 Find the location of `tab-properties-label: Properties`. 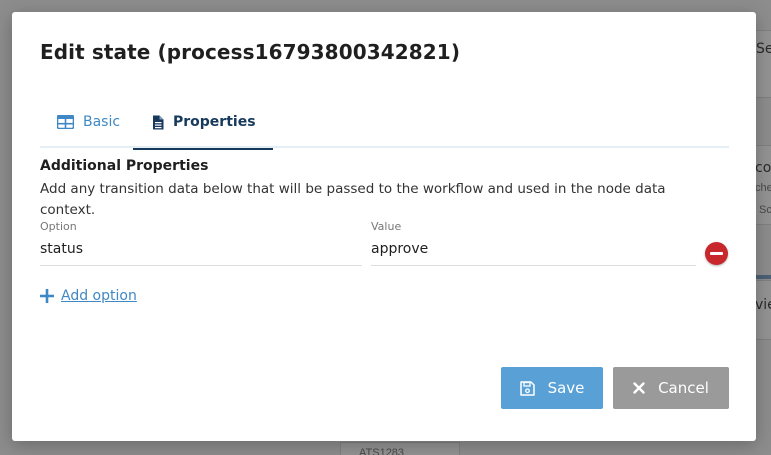

tab-properties-label: Properties is located at coordinates (214, 122).